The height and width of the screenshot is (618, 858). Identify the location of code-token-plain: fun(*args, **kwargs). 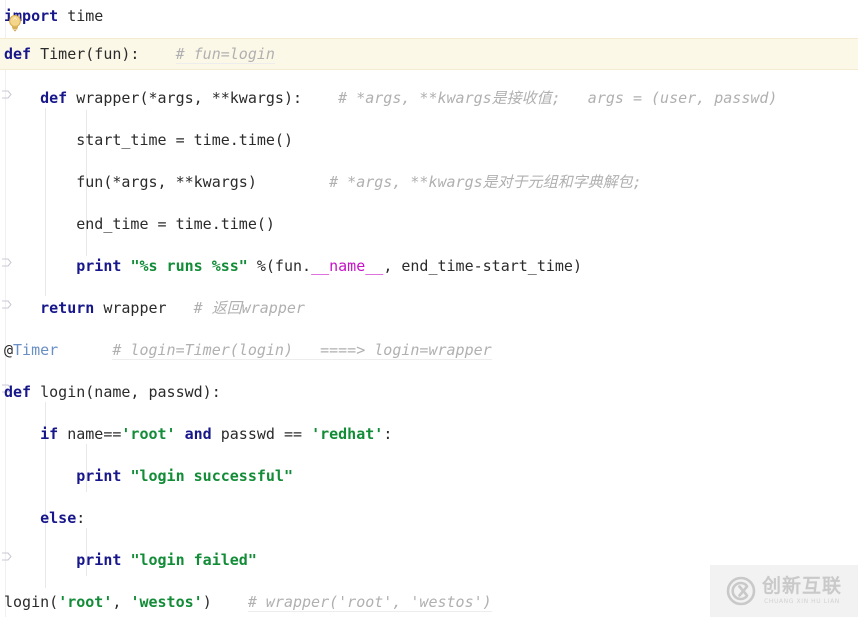
(130, 182).